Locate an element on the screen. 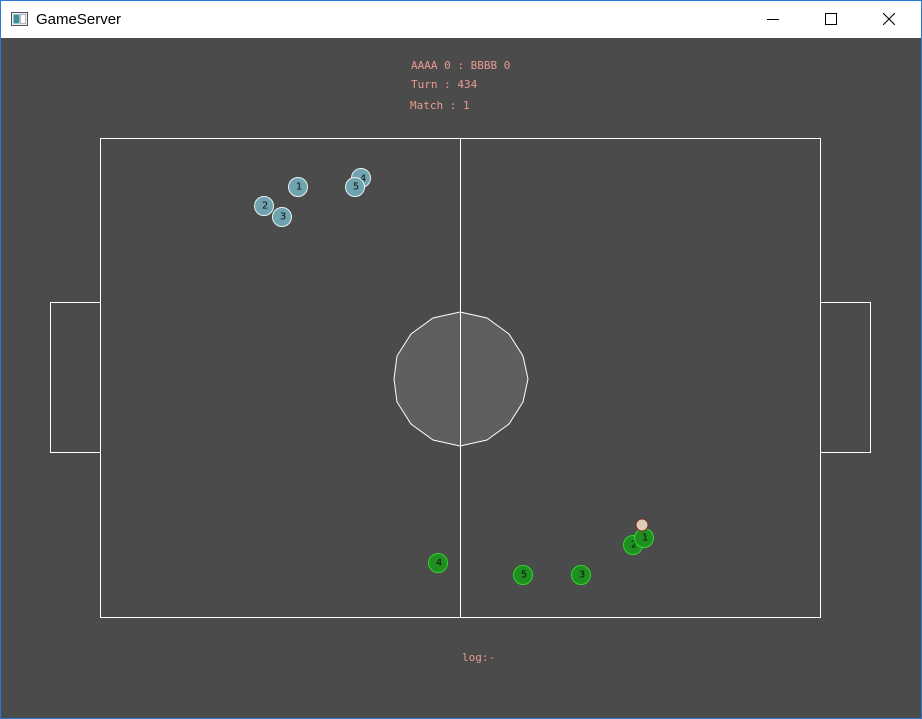 The height and width of the screenshot is (719, 922). score-text: AAAA 0 : BBBB 0 is located at coordinates (461, 65).